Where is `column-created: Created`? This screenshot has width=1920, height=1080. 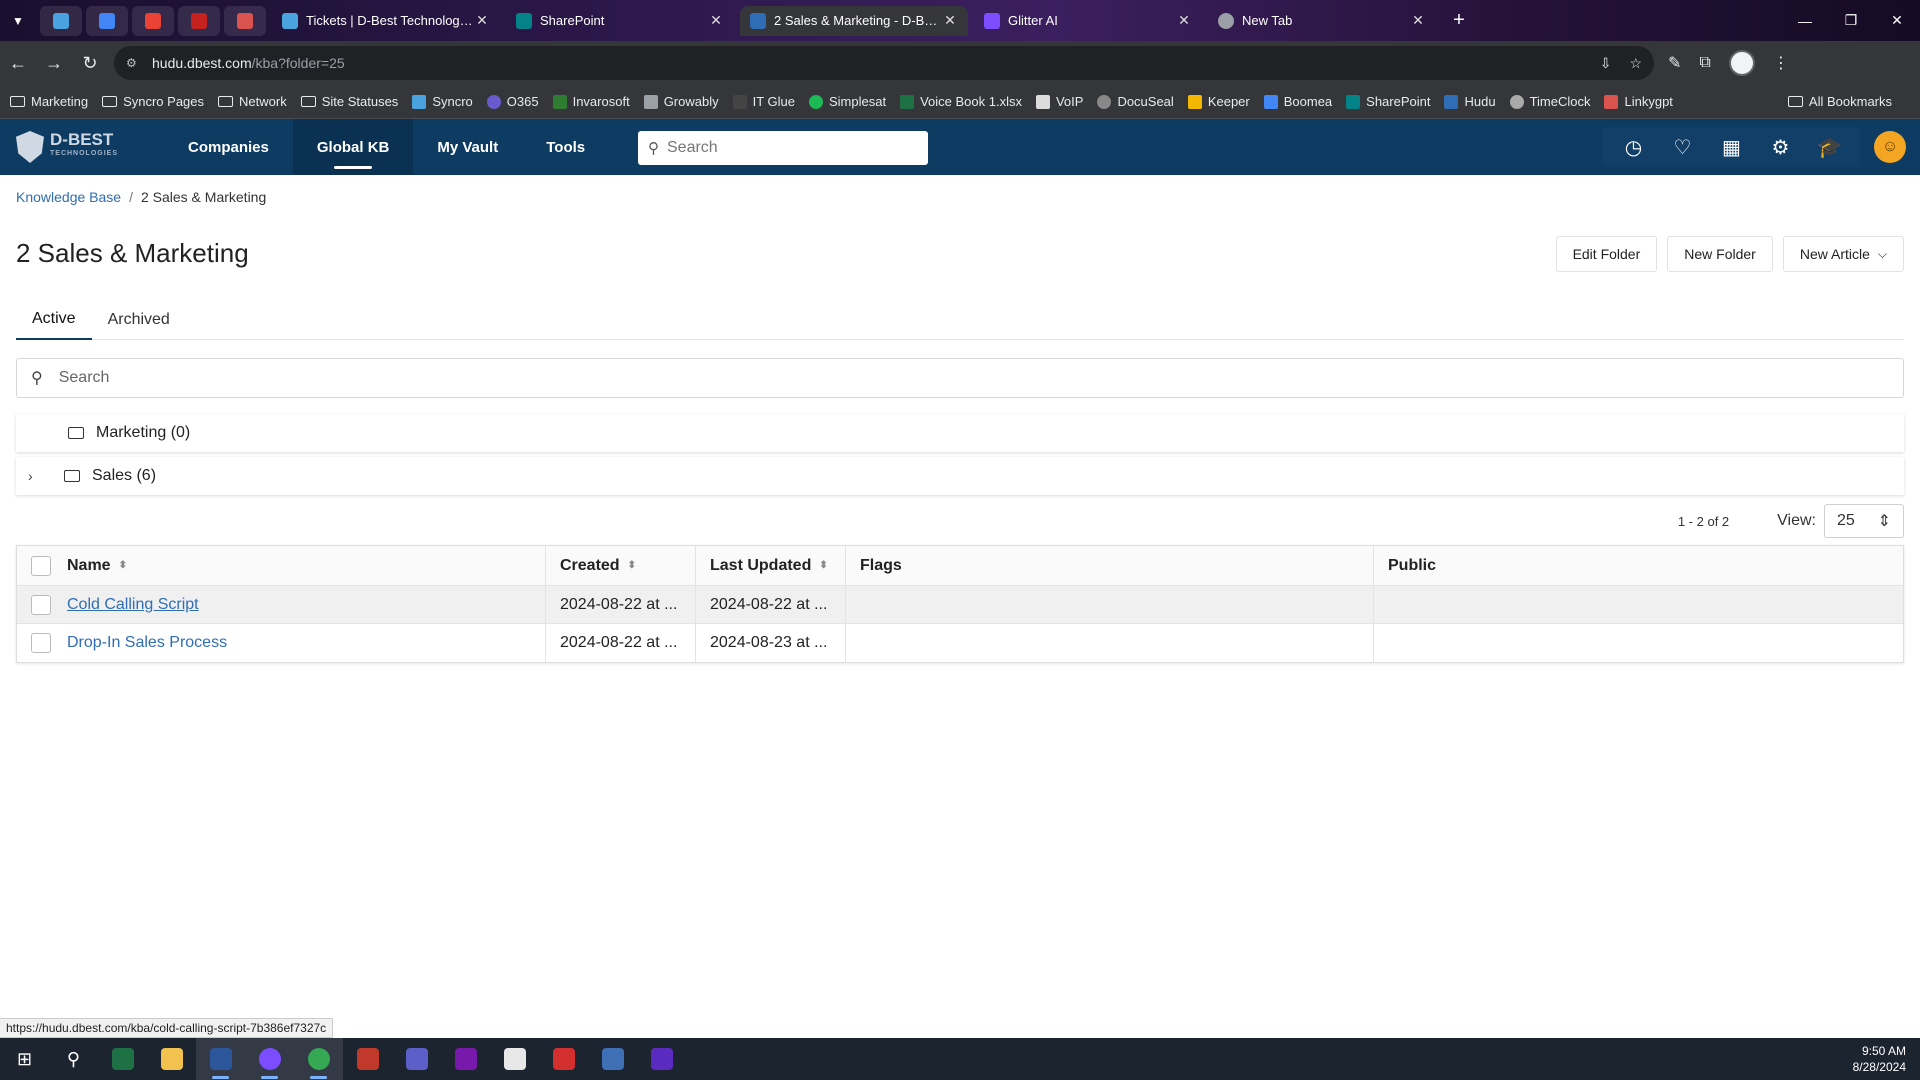 column-created: Created is located at coordinates (590, 566).